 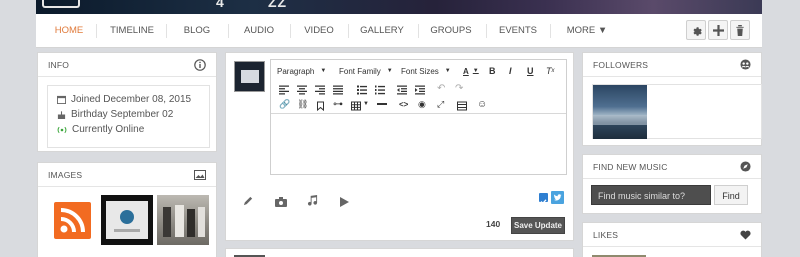 I want to click on nav-blog: BLOG, so click(x=197, y=31).